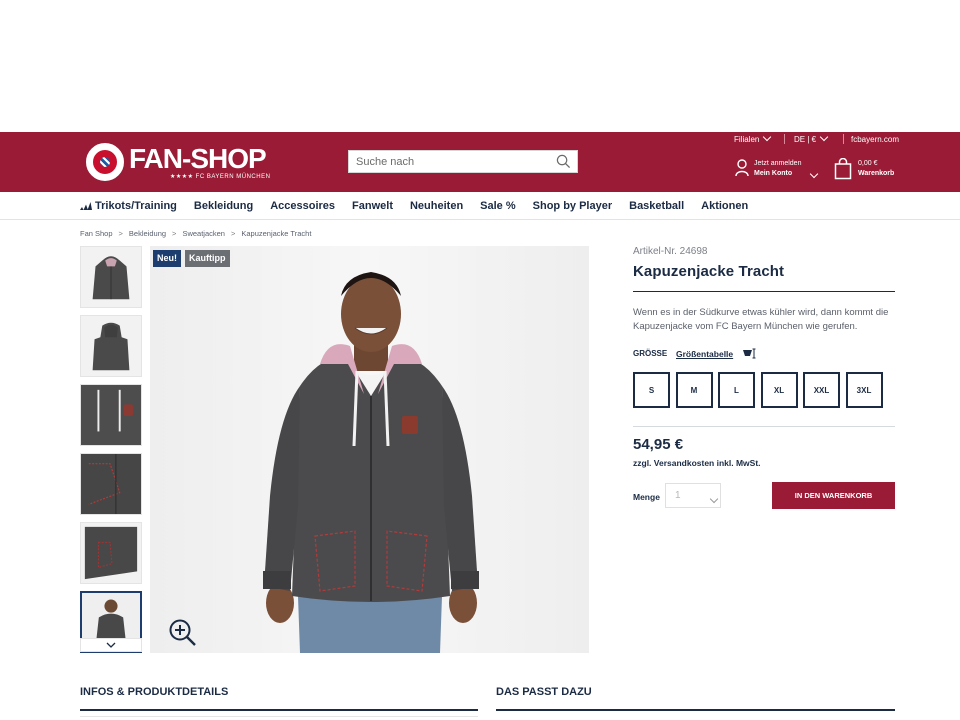  What do you see at coordinates (867, 163) in the screenshot?
I see `cart-total: 0,00 €` at bounding box center [867, 163].